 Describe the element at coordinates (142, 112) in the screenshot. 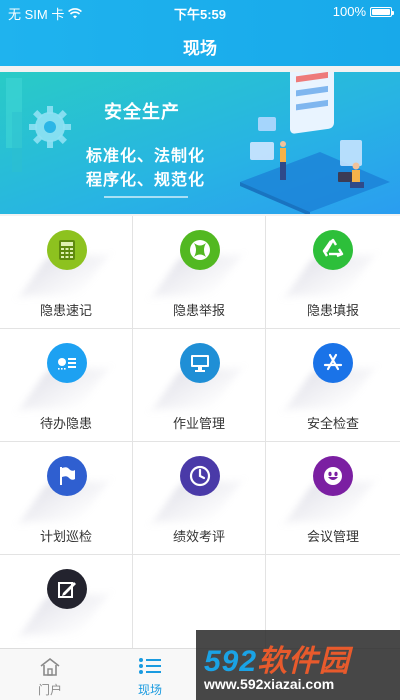

I see `banner-heading: 安全生产` at that location.